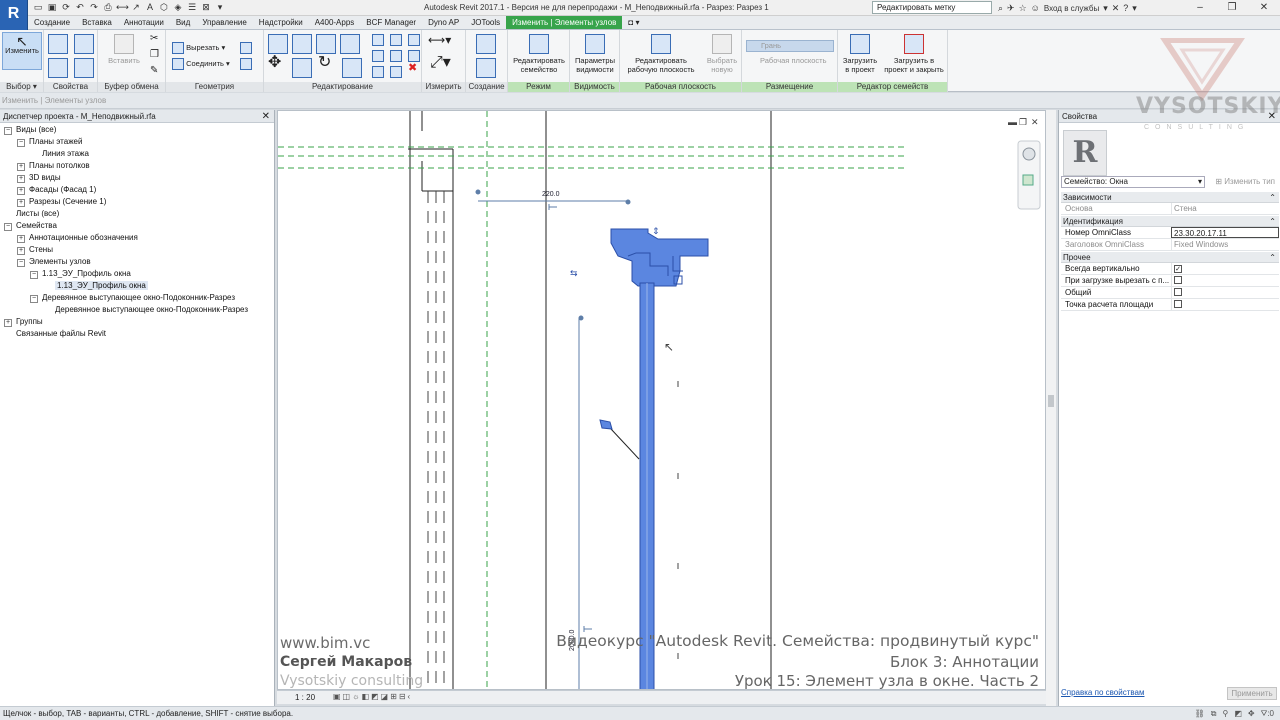  What do you see at coordinates (324, 63) in the screenshot?
I see `rotate-icon: ↻` at bounding box center [324, 63].